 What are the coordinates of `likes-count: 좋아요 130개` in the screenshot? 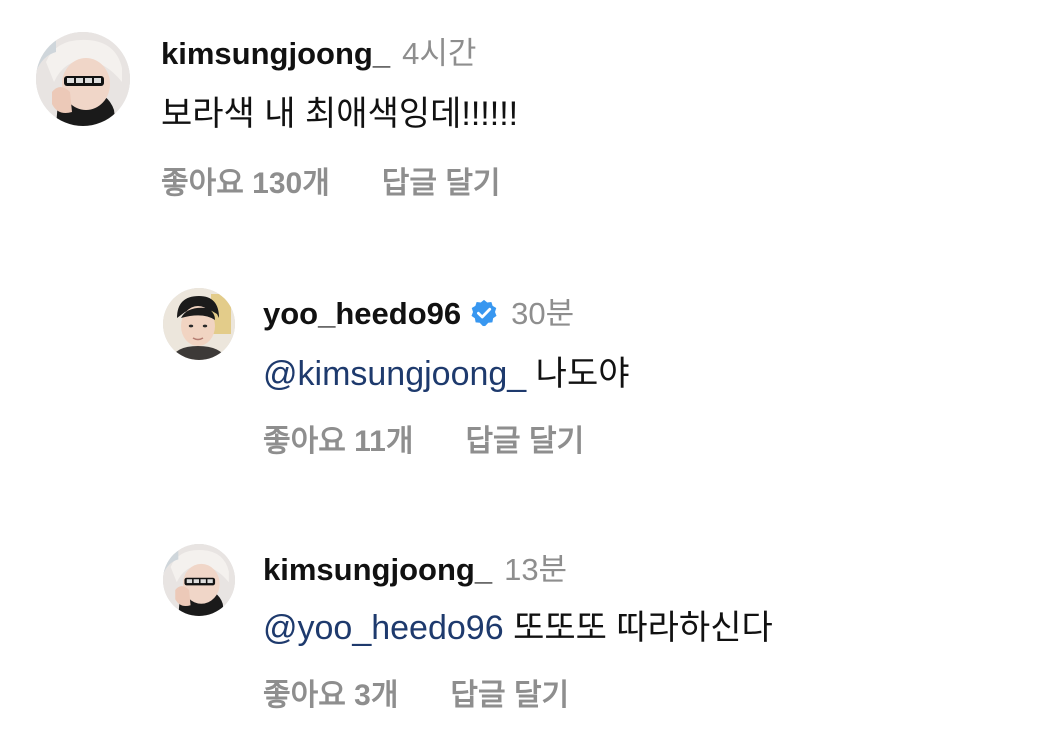 It's located at (245, 180).